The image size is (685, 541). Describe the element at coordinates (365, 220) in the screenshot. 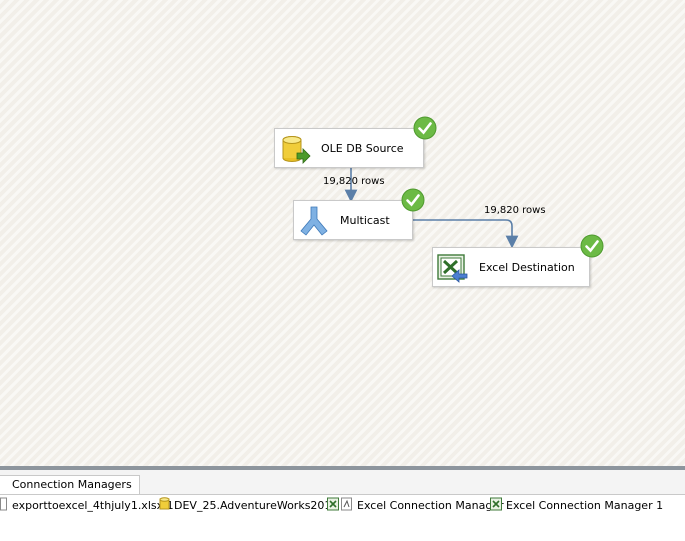

I see `task-label: Multicast` at that location.